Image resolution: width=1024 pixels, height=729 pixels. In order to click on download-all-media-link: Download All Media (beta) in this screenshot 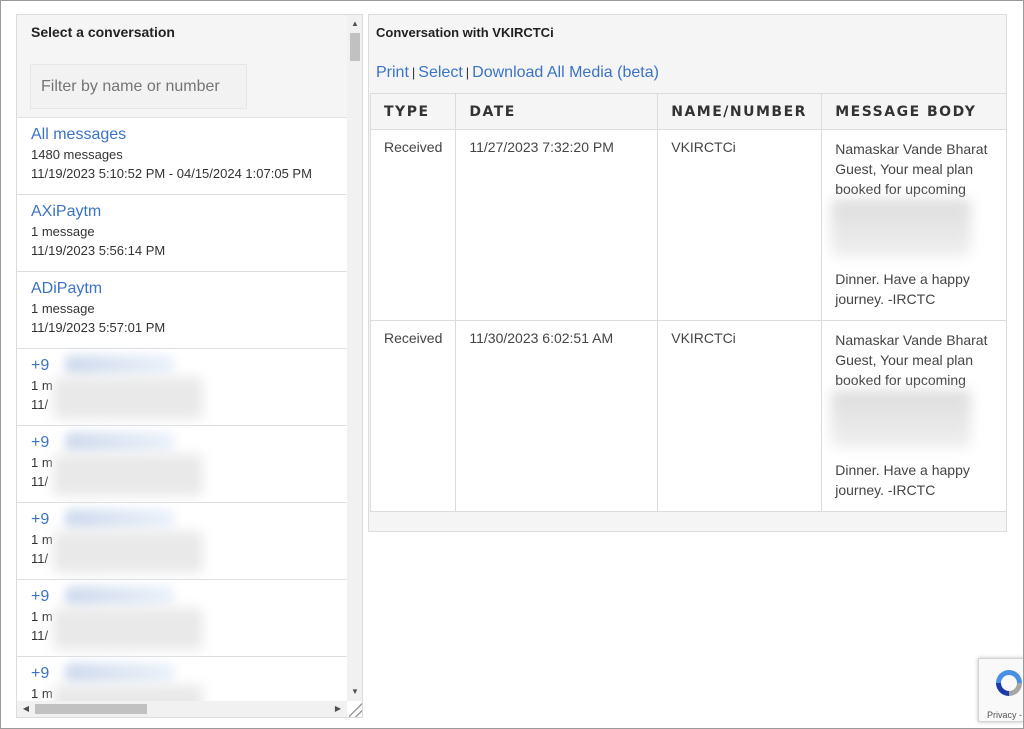, I will do `click(565, 72)`.